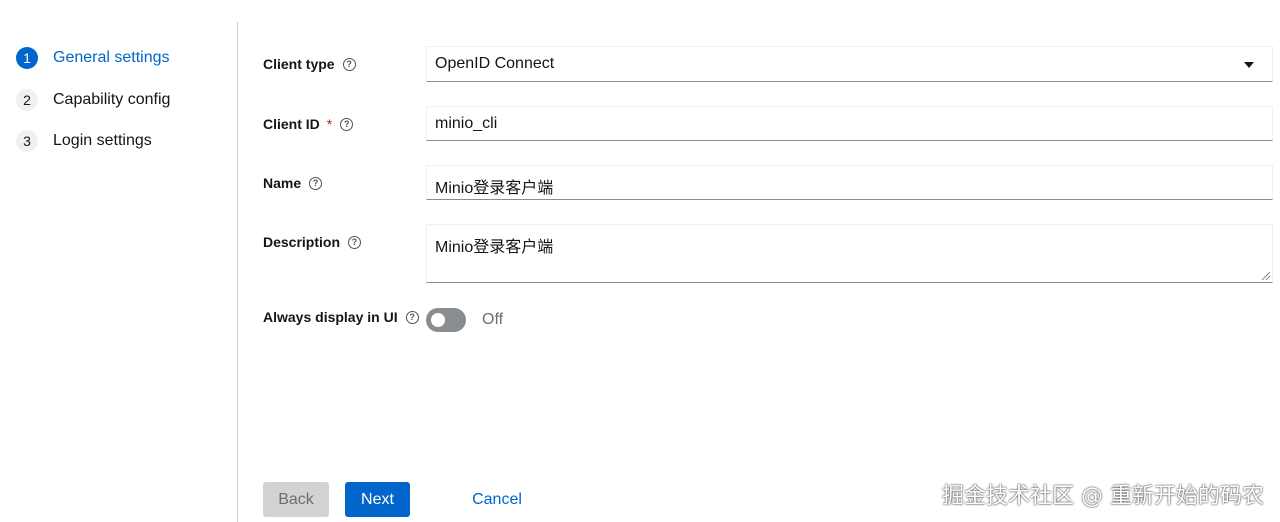 The height and width of the screenshot is (522, 1280). Describe the element at coordinates (497, 499) in the screenshot. I see `cancel-button: Cancel` at that location.